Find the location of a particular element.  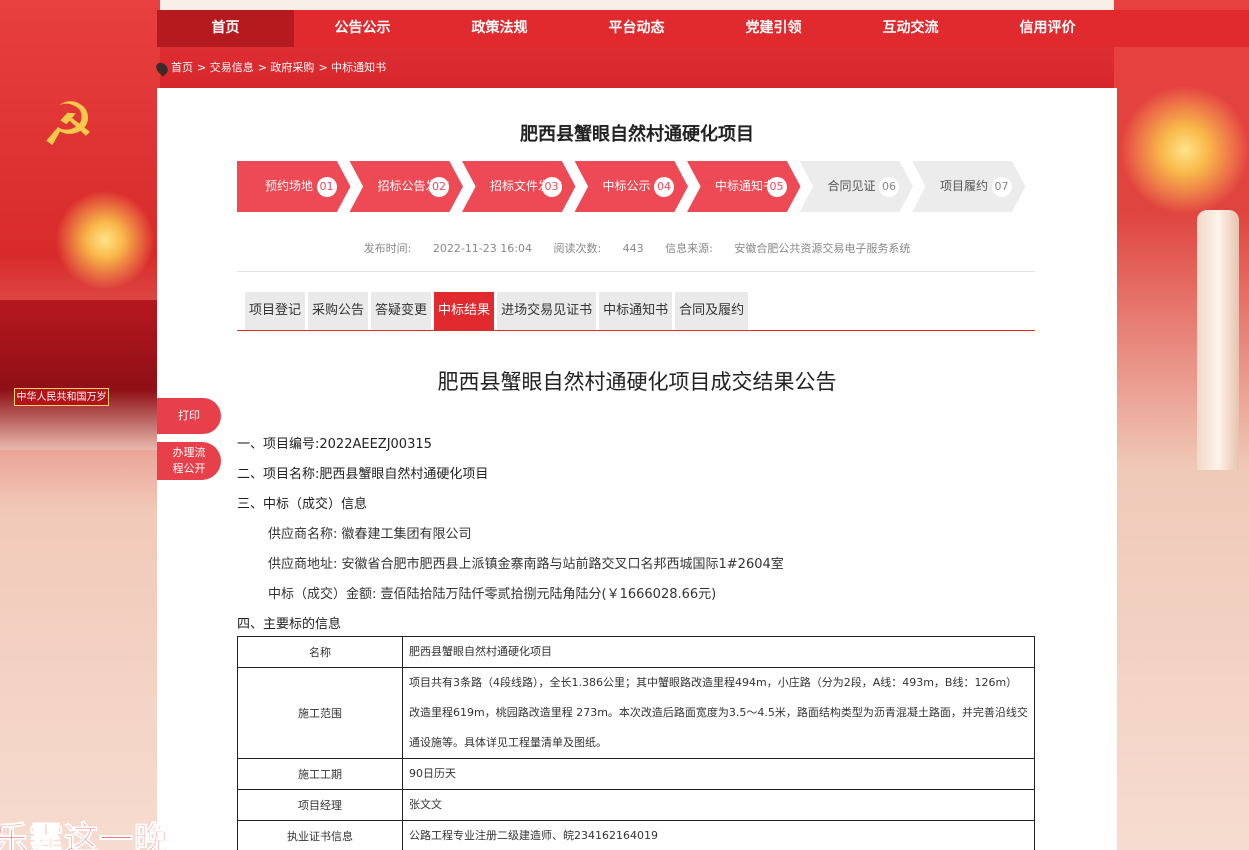

step-4: 中标公示 04 is located at coordinates (631, 186).